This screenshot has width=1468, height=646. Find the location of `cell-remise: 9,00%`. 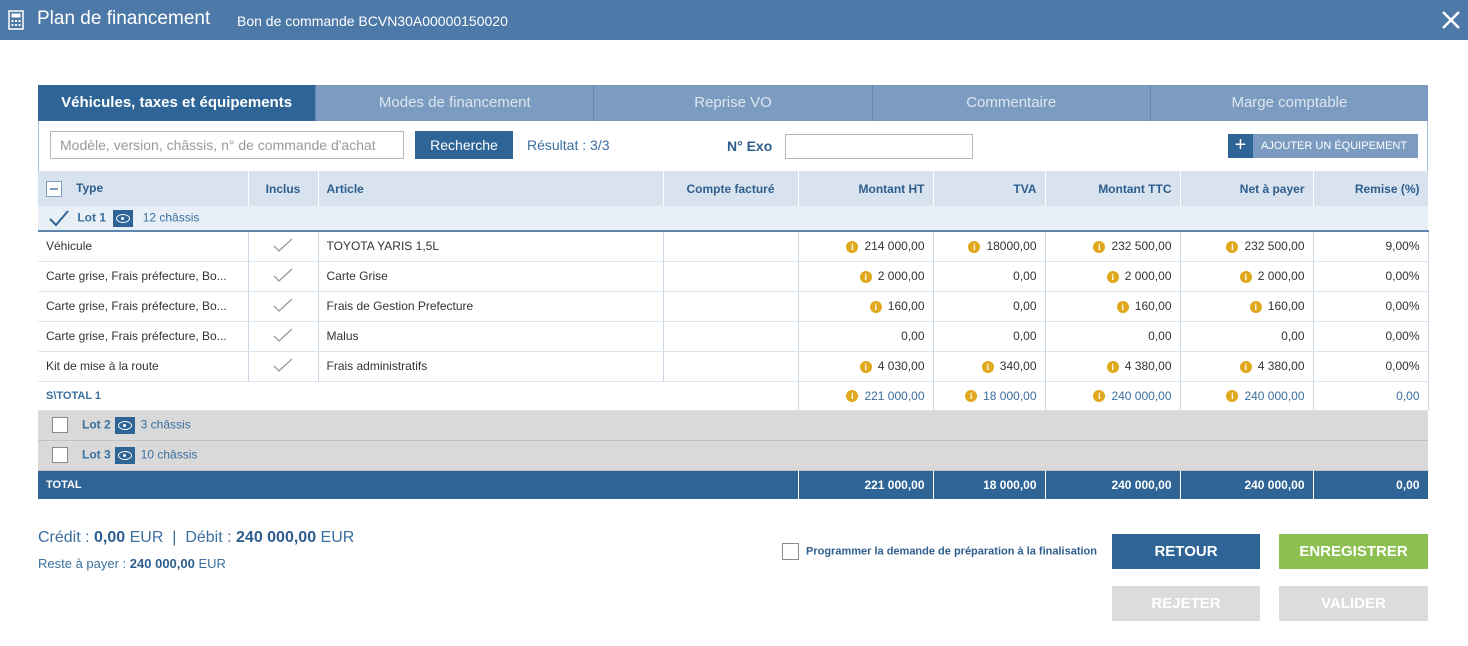

cell-remise: 9,00% is located at coordinates (1371, 246).